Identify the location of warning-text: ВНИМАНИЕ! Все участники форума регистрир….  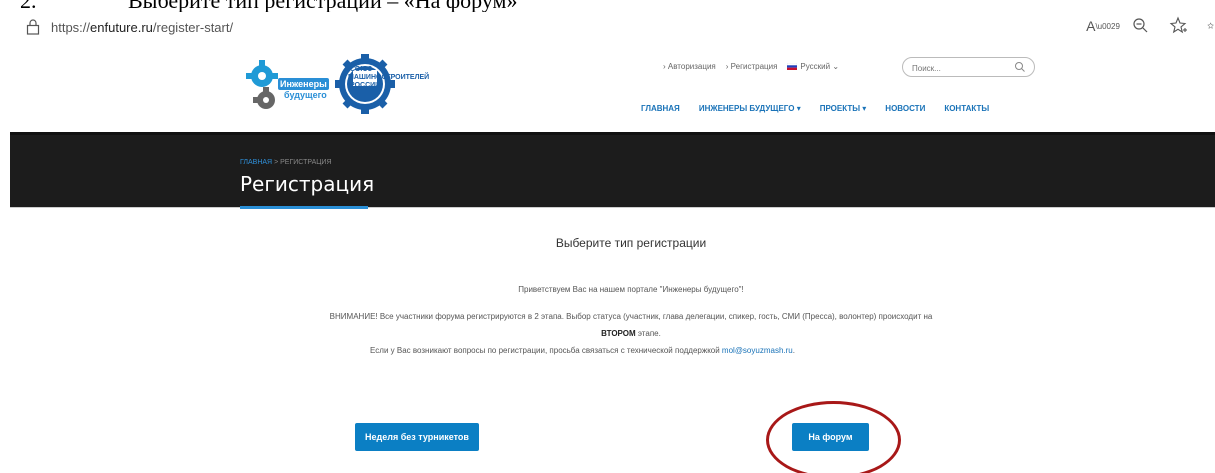
(631, 316).